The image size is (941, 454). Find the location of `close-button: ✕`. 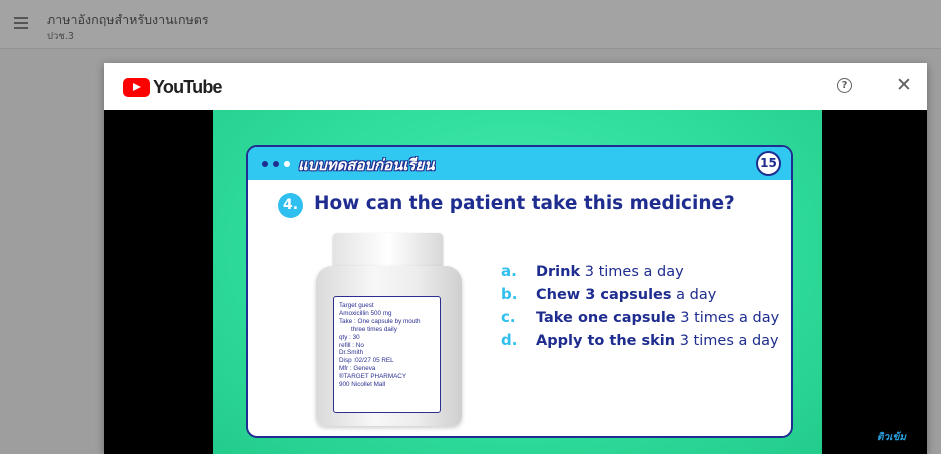

close-button: ✕ is located at coordinates (904, 85).